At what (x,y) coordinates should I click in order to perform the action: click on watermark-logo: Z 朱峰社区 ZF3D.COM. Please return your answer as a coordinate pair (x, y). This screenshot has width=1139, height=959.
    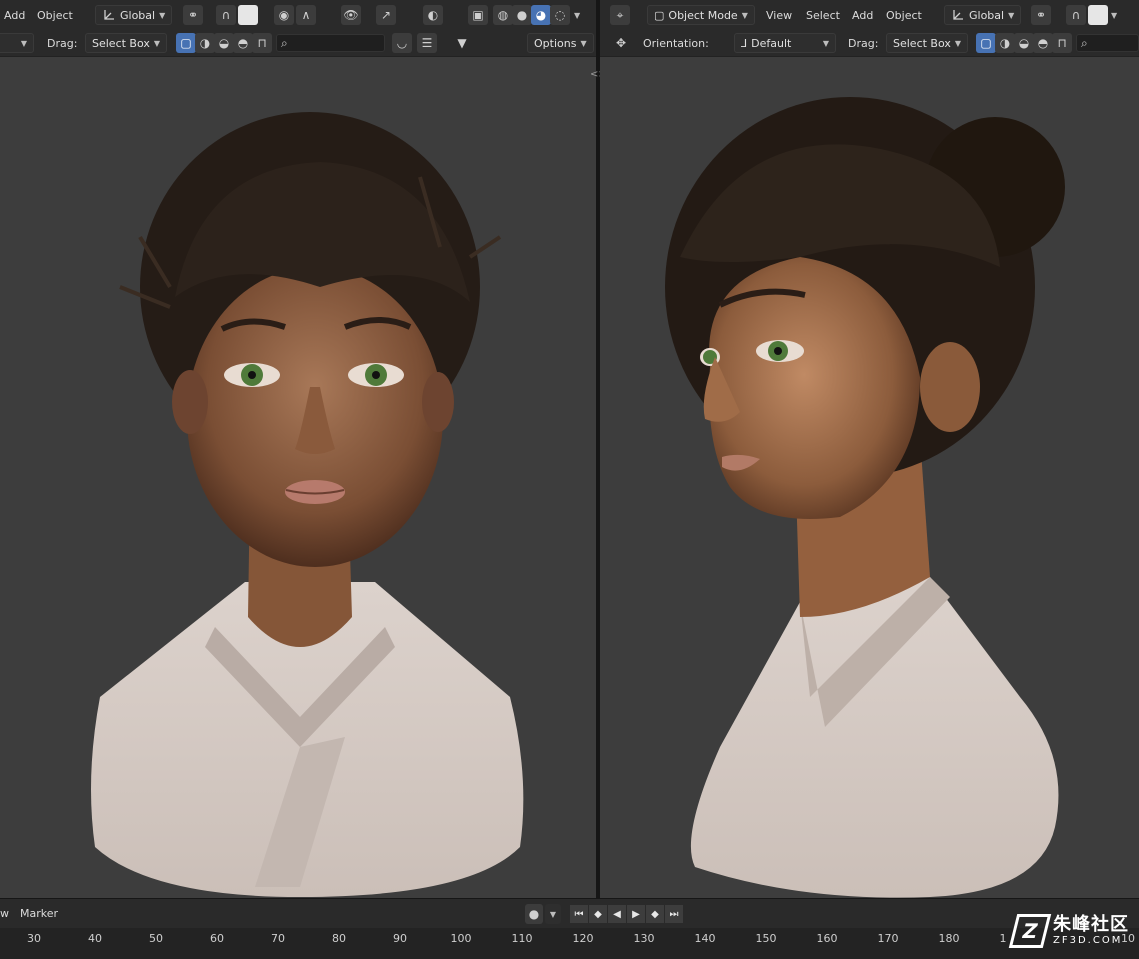
    Looking at the image, I should click on (1068, 931).